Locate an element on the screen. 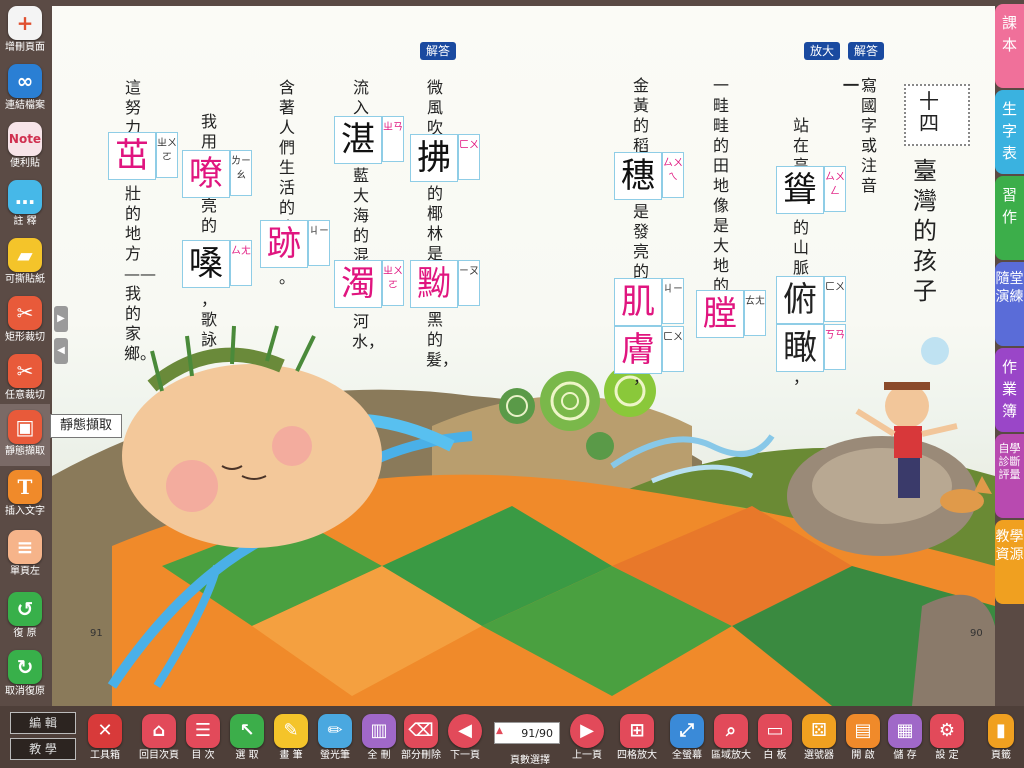  vocab-char: 瞰 is located at coordinates (800, 348).